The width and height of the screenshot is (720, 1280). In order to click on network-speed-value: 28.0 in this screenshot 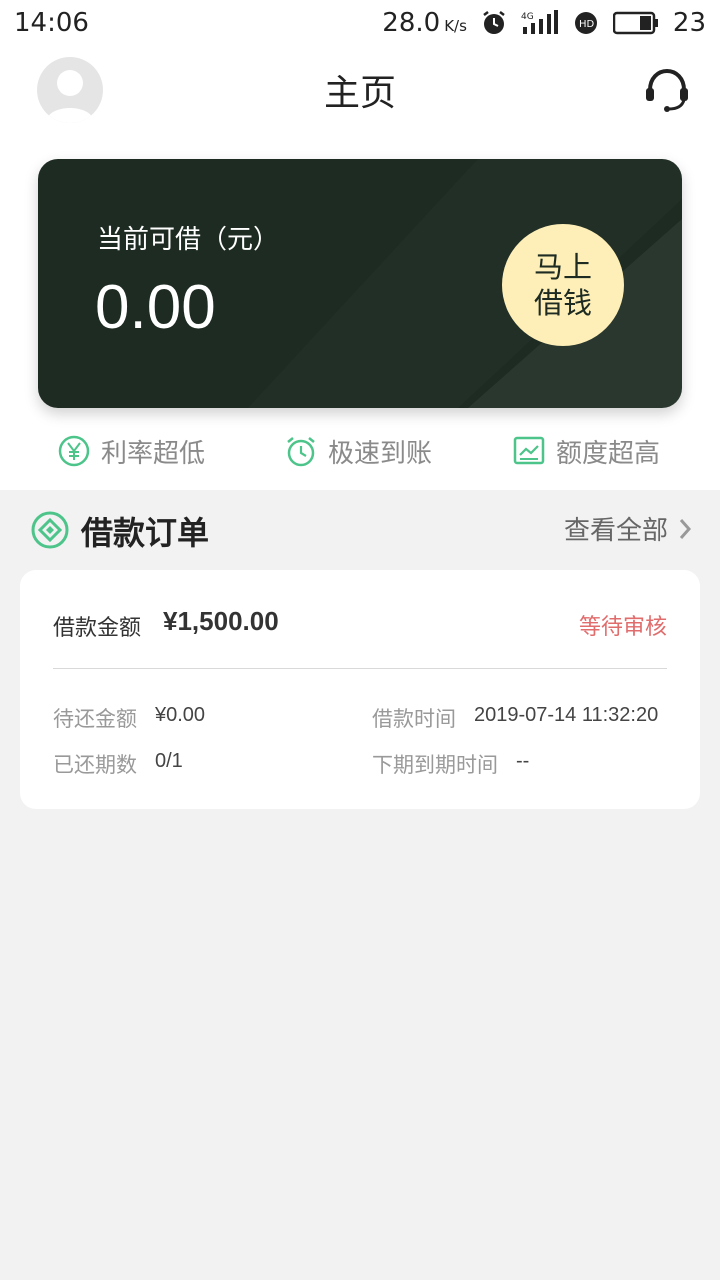, I will do `click(411, 23)`.